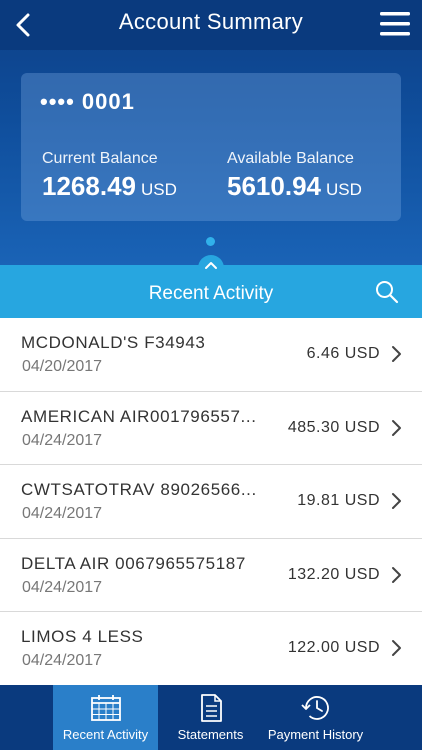 The height and width of the screenshot is (750, 422). What do you see at coordinates (62, 366) in the screenshot?
I see `transaction-date: 04/20/2017` at bounding box center [62, 366].